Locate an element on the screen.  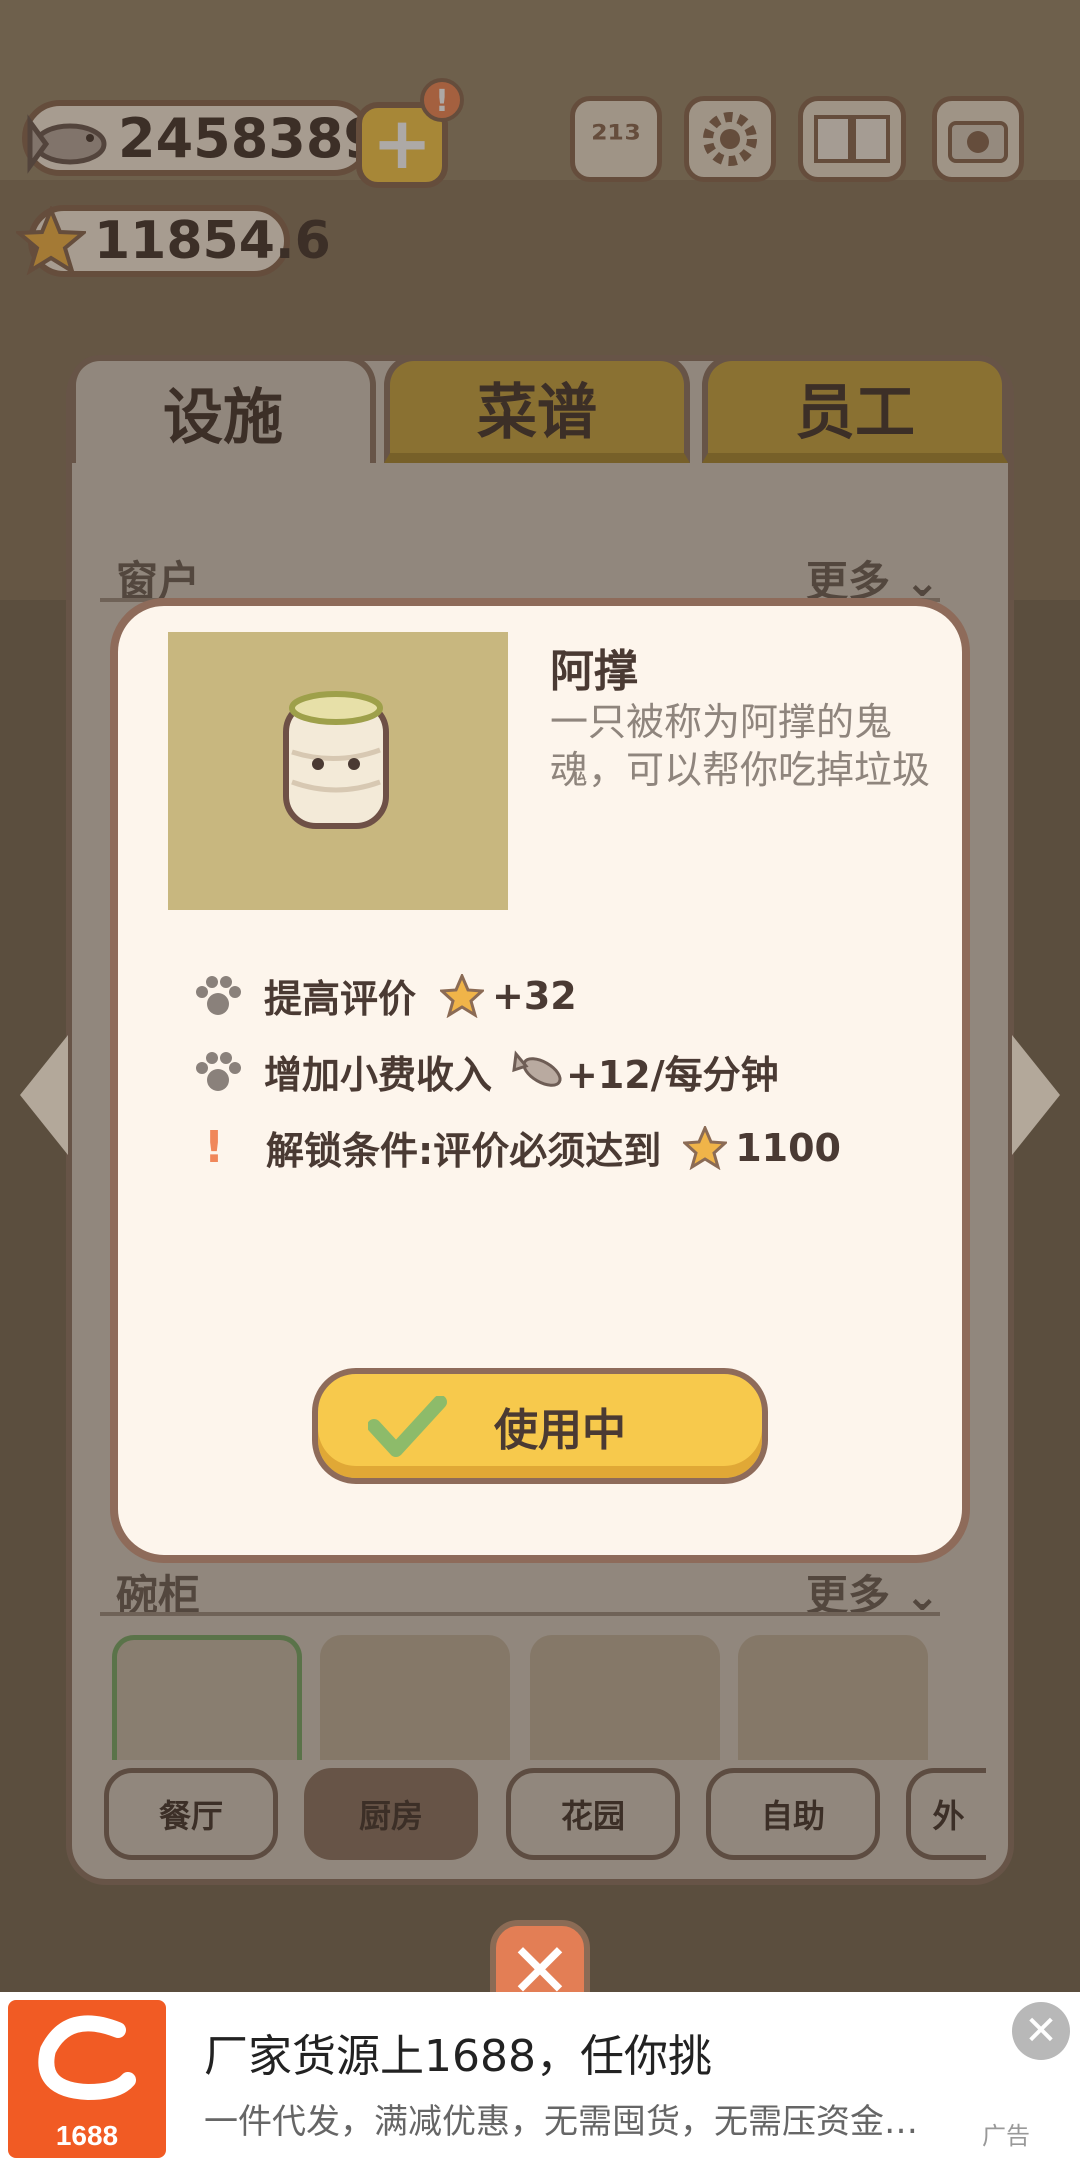
stat-label: 提高评价 is located at coordinates (340, 999).